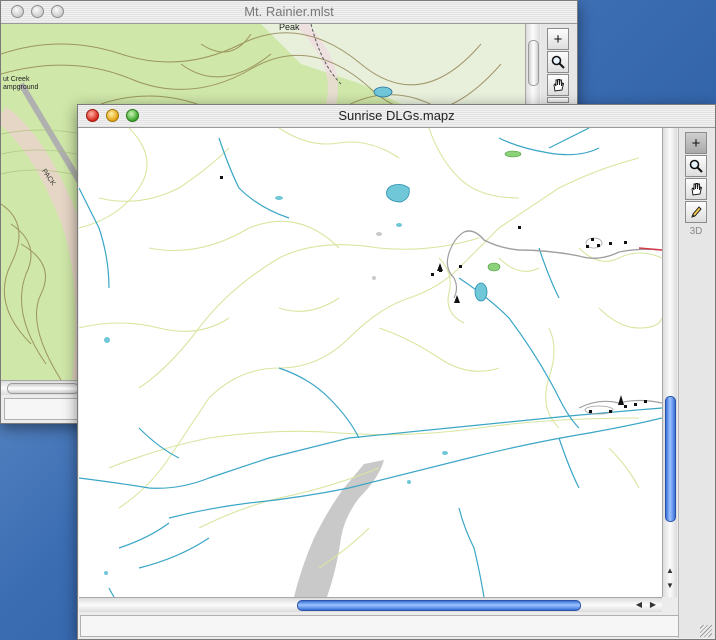  I want to click on zoom-tool-back, so click(558, 62).